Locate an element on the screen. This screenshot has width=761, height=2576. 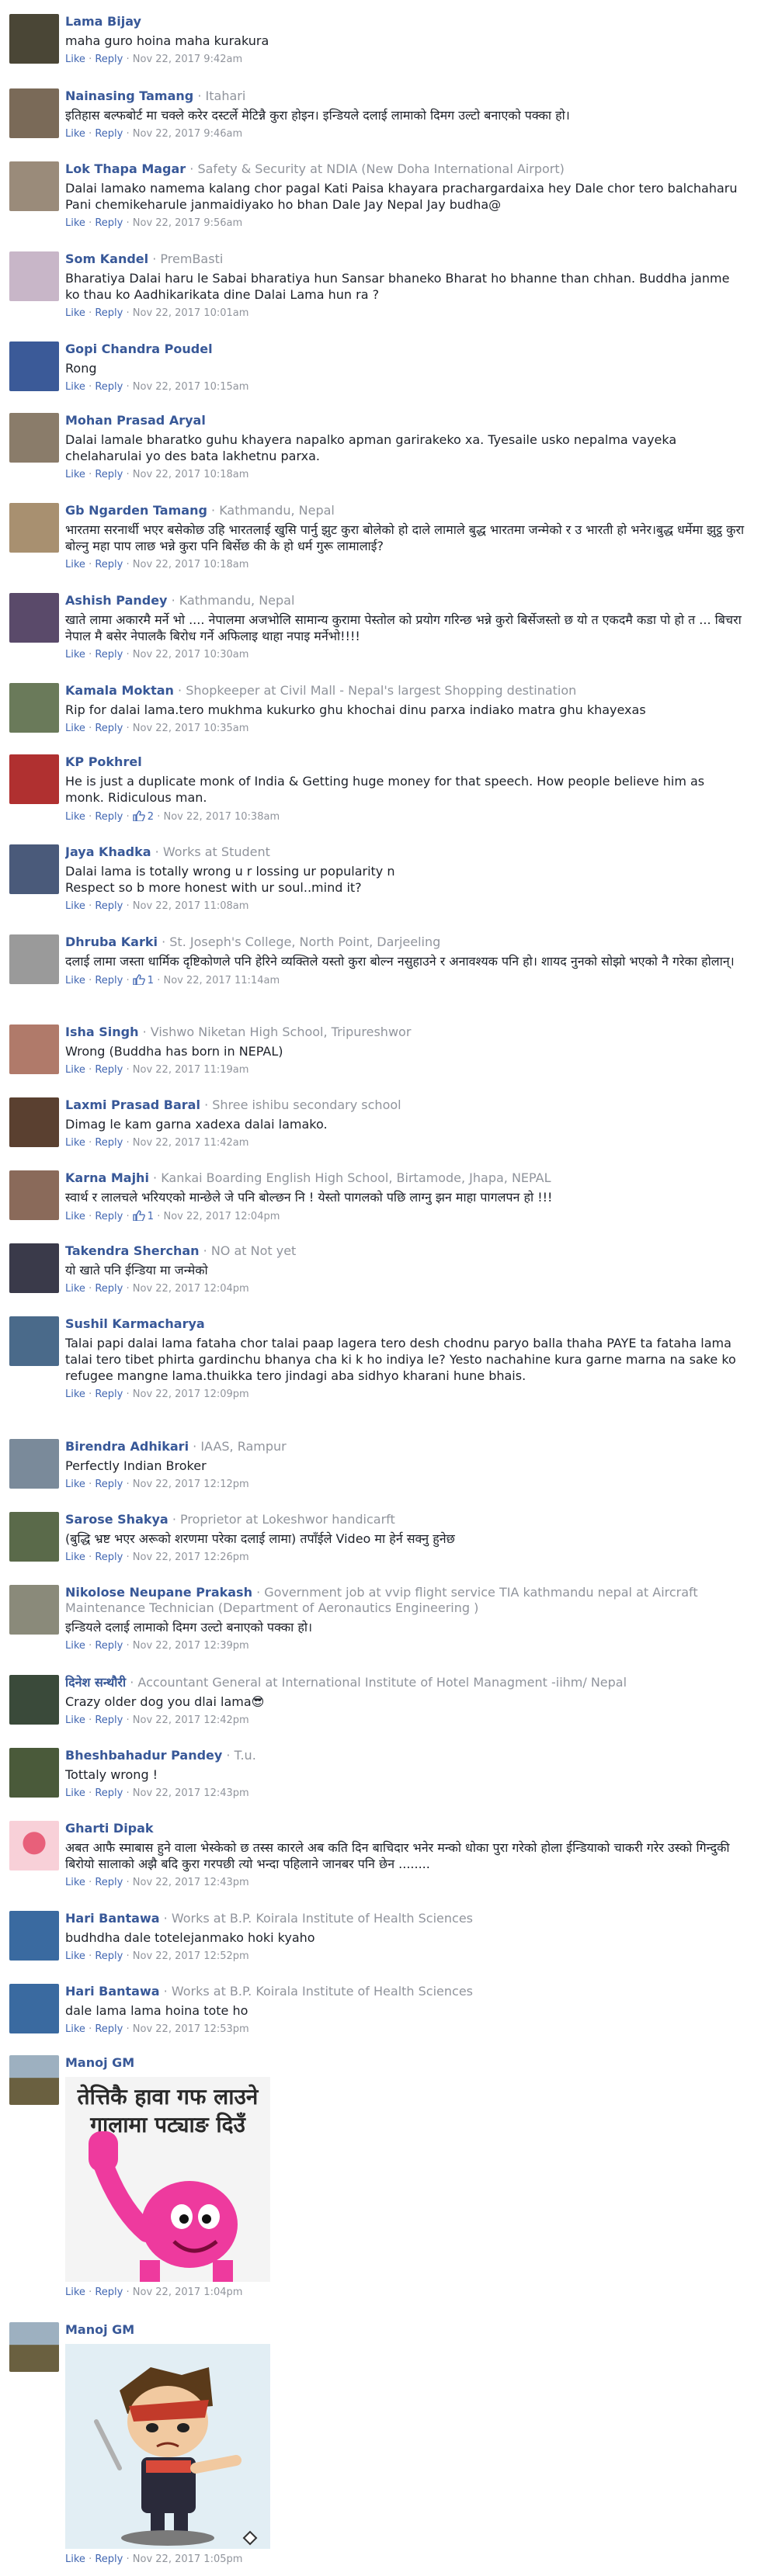
comment-time: Nov 22, 2017 12:26pm is located at coordinates (191, 1557).